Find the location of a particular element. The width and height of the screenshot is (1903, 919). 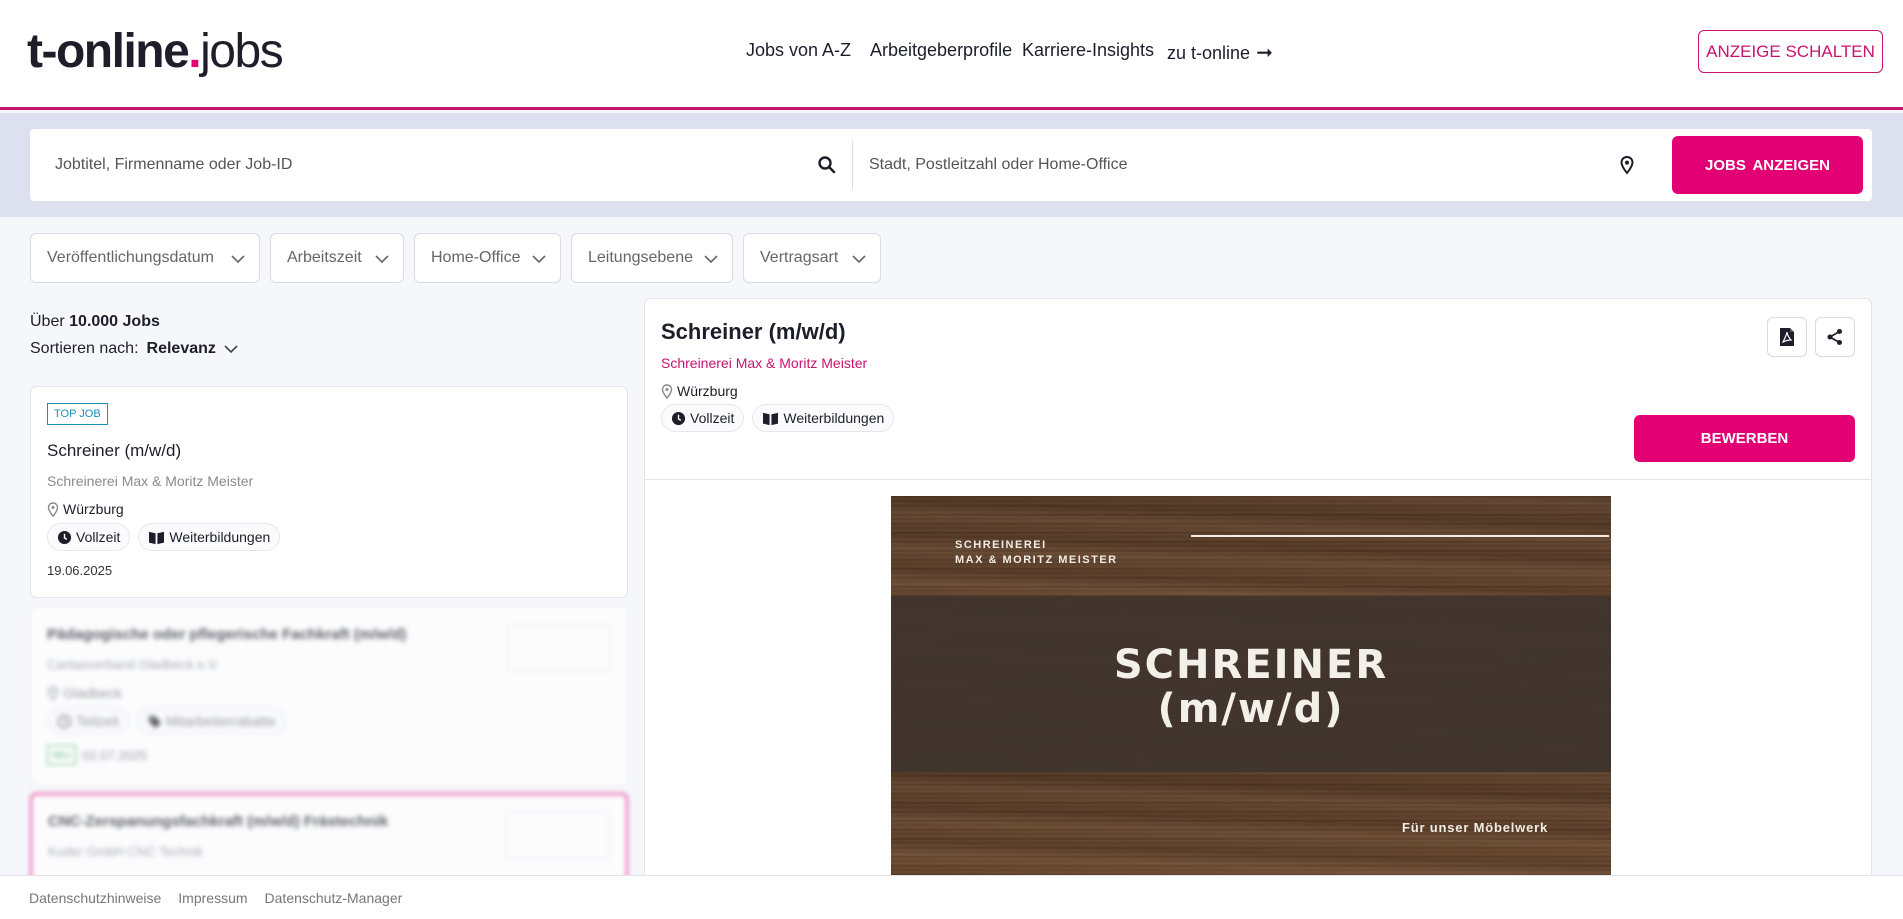

job-date: 19.06.2025 is located at coordinates (79, 570).